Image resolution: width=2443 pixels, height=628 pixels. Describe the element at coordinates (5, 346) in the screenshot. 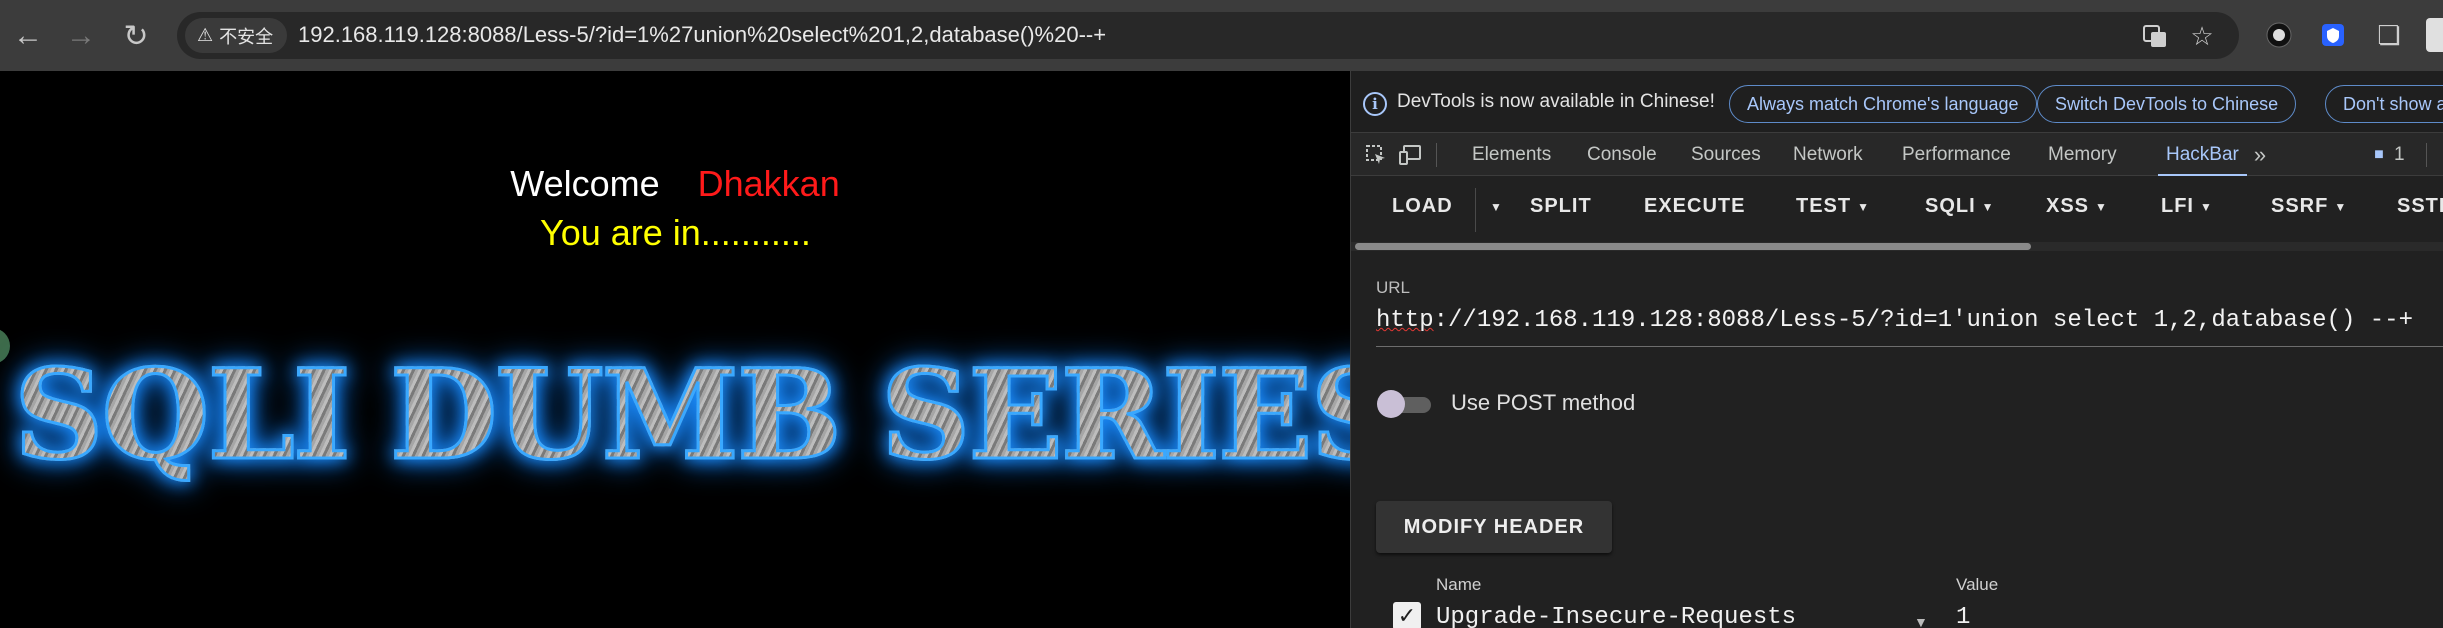

I see `floating-widget` at that location.